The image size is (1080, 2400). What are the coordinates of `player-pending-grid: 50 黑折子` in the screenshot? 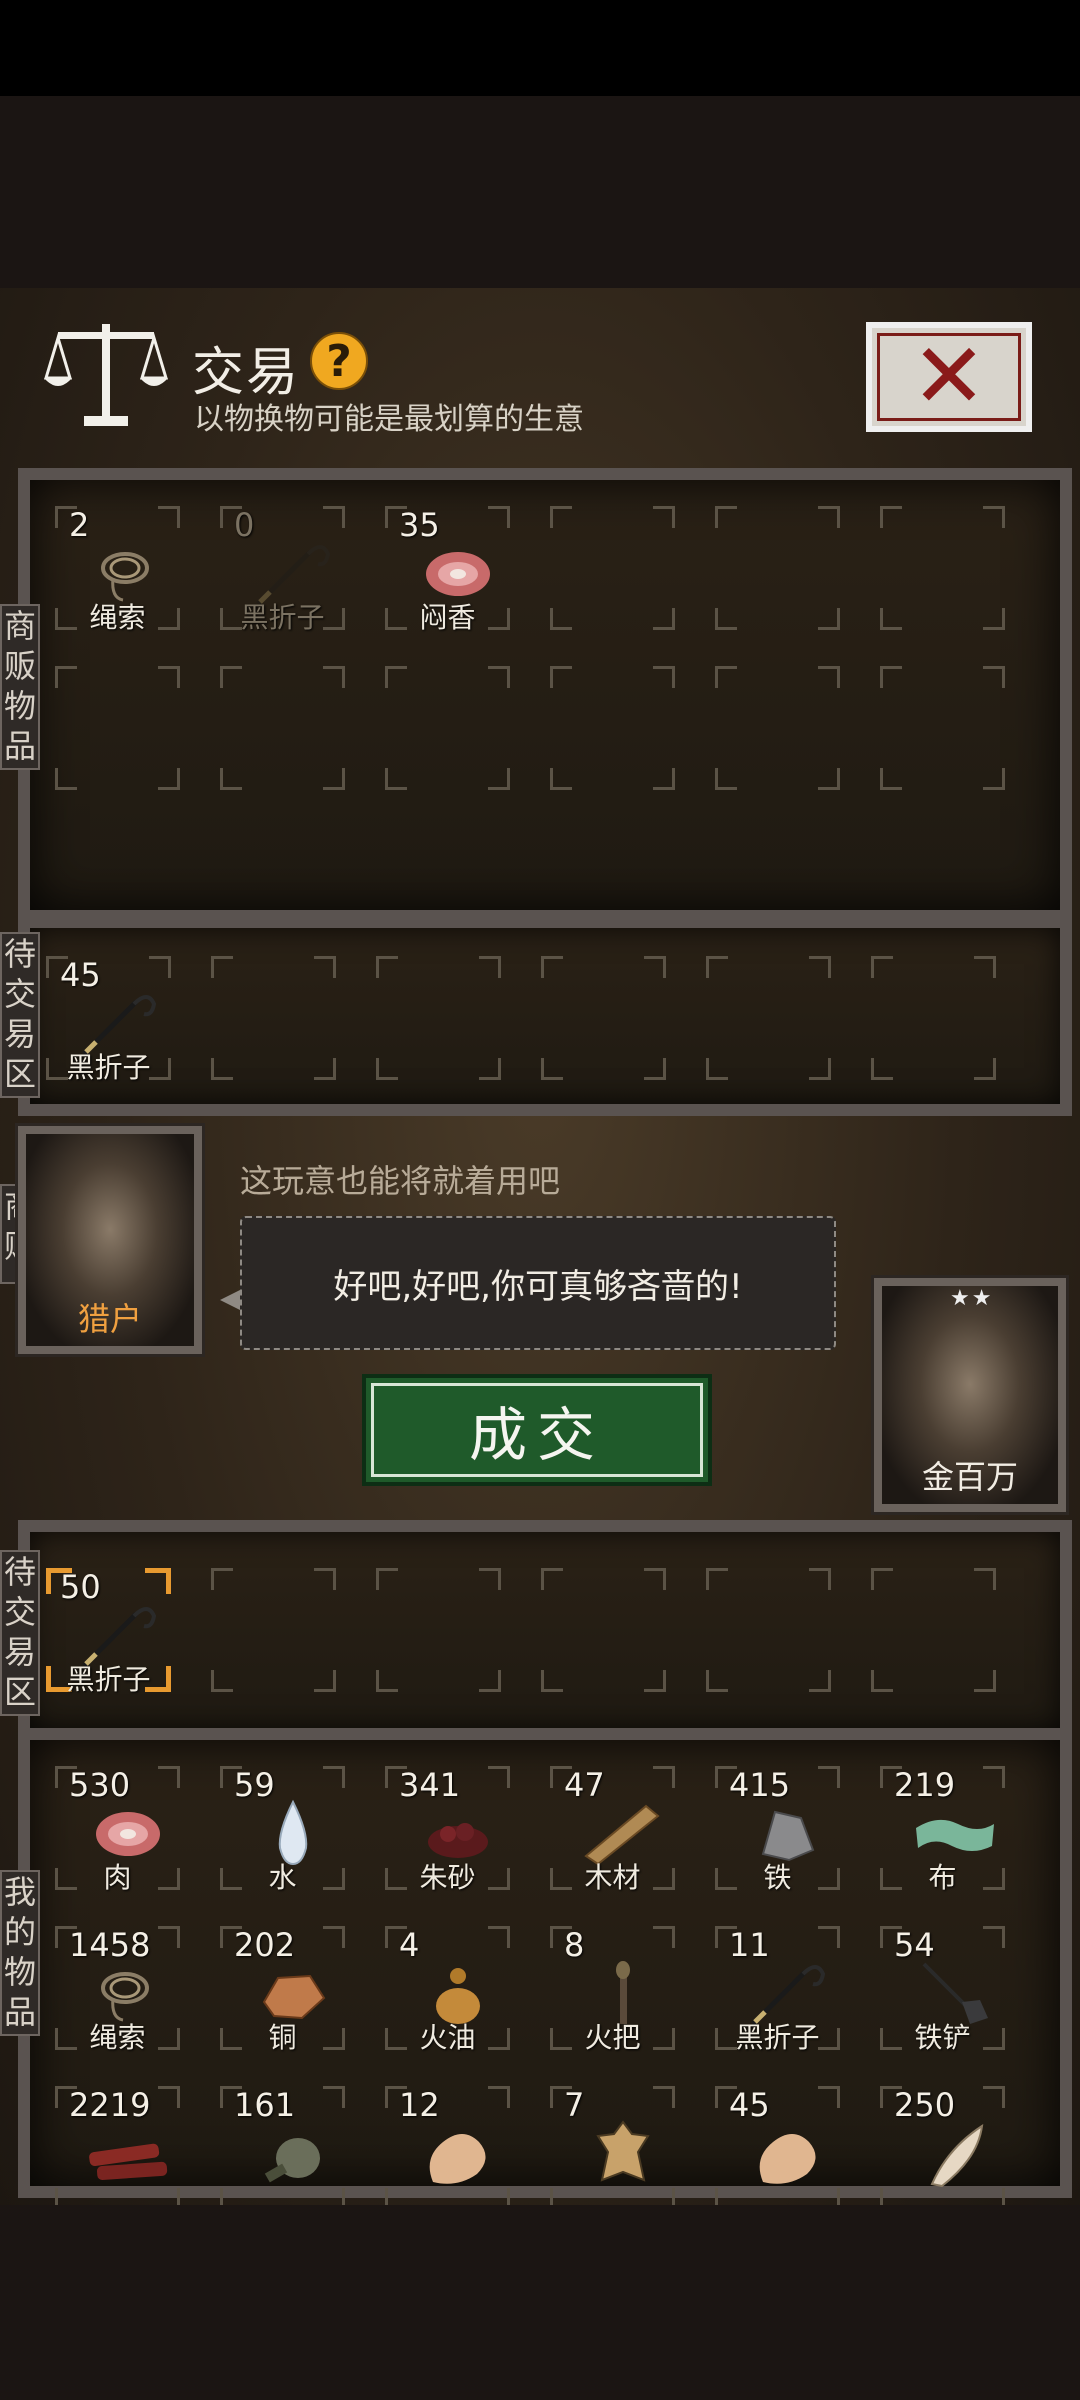 It's located at (521, 1630).